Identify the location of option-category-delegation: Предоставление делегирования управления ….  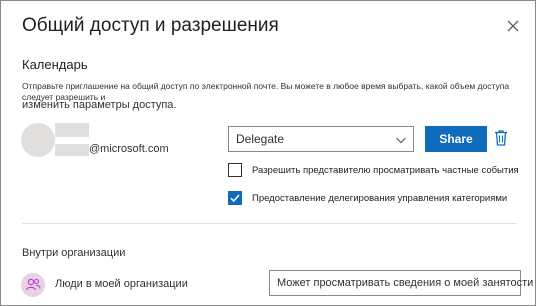
(367, 198).